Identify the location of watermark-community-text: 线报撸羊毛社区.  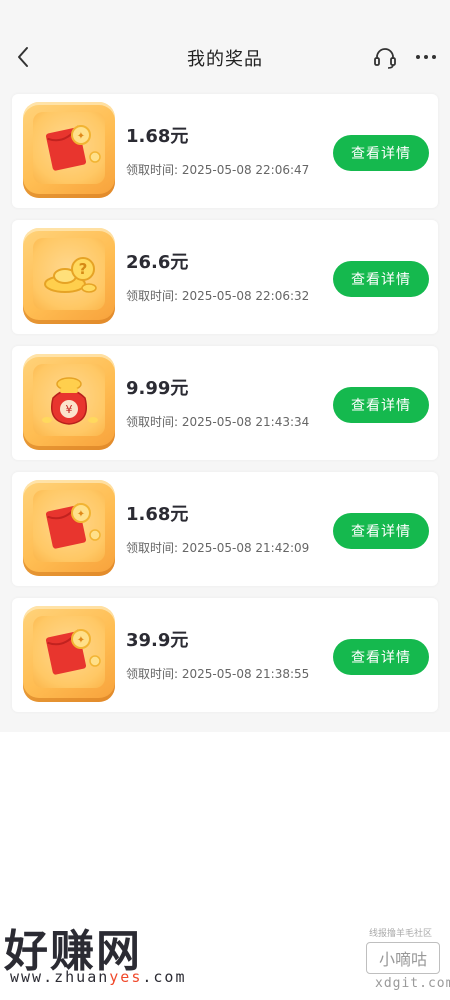
(401, 934).